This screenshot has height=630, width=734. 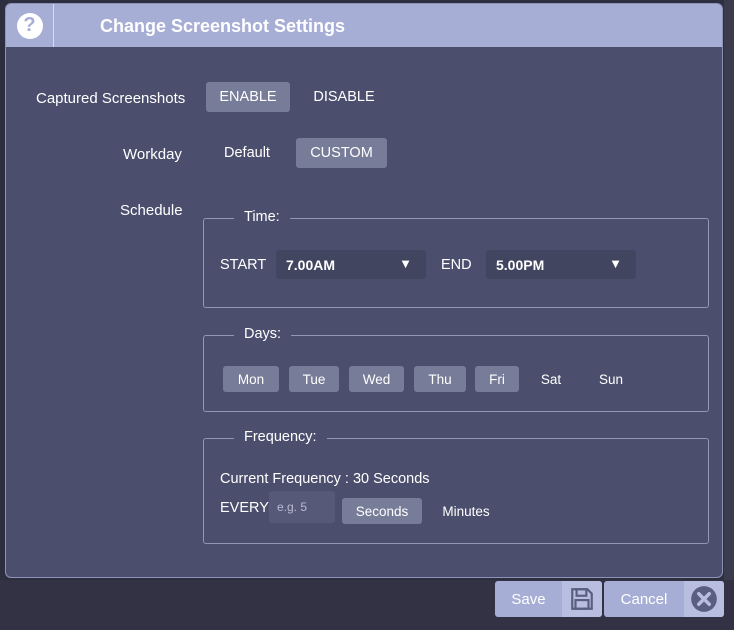 What do you see at coordinates (704, 599) in the screenshot?
I see `close-circle-icon` at bounding box center [704, 599].